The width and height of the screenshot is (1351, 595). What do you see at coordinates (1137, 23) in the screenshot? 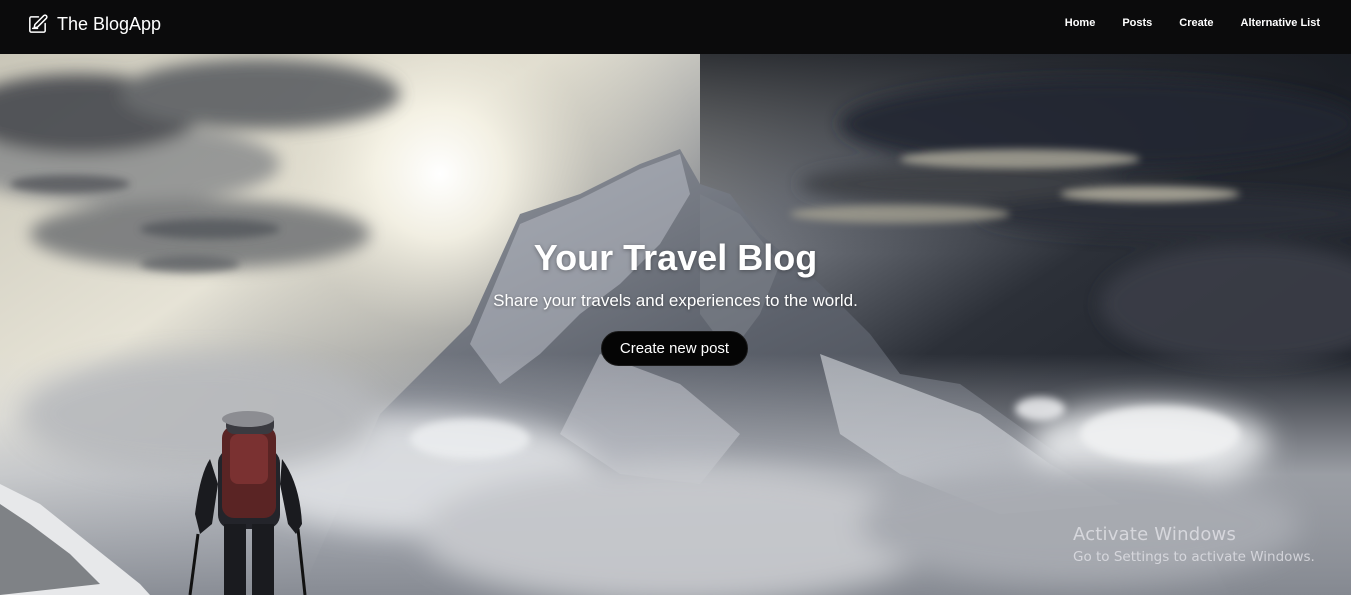
I see `nav-posts: Posts` at bounding box center [1137, 23].